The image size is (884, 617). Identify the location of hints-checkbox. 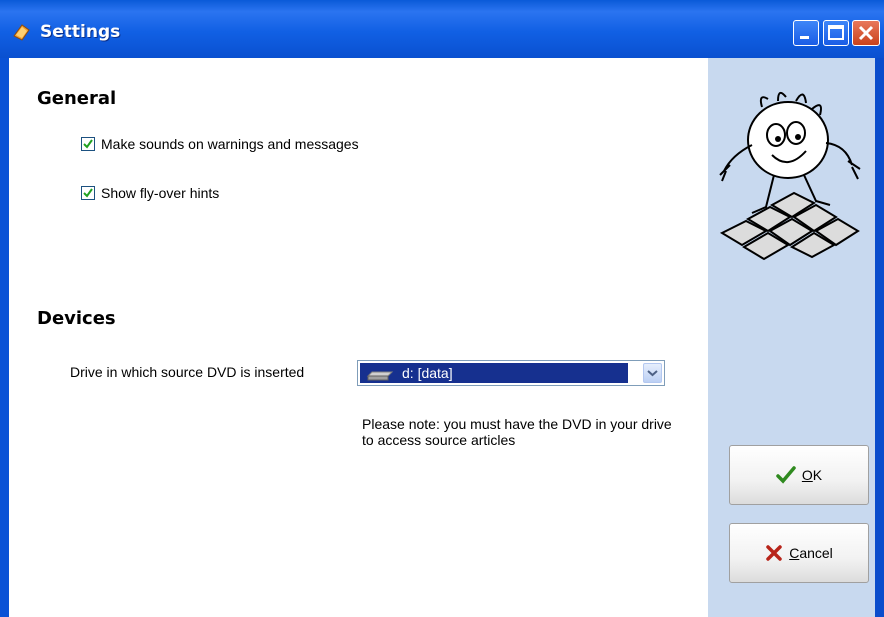
(88, 193).